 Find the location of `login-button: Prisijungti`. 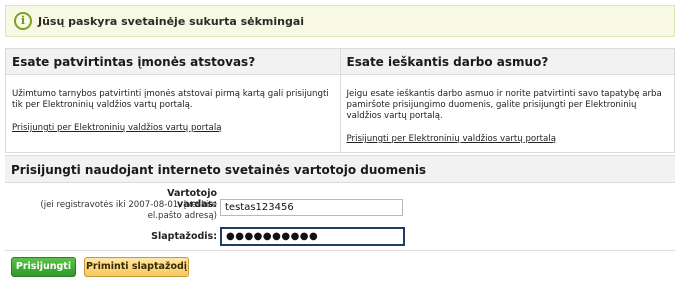

login-button: Prisijungti is located at coordinates (43, 267).